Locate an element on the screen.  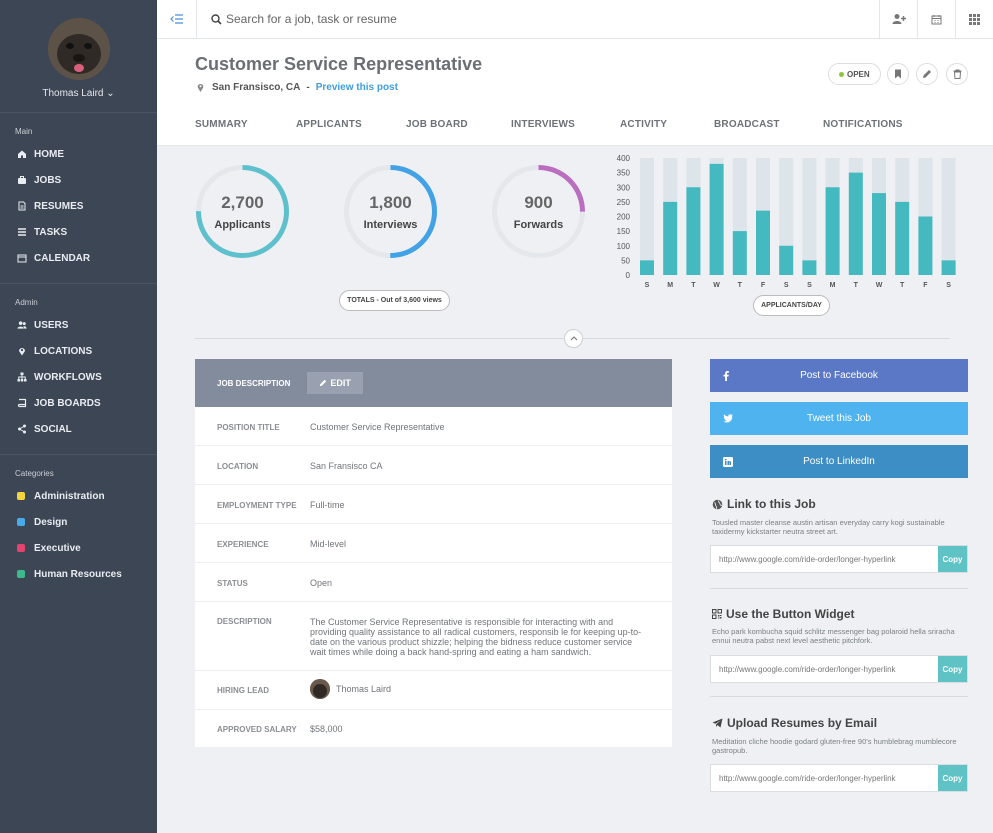
sidebar-item-tasks: TASKS is located at coordinates (78, 232).